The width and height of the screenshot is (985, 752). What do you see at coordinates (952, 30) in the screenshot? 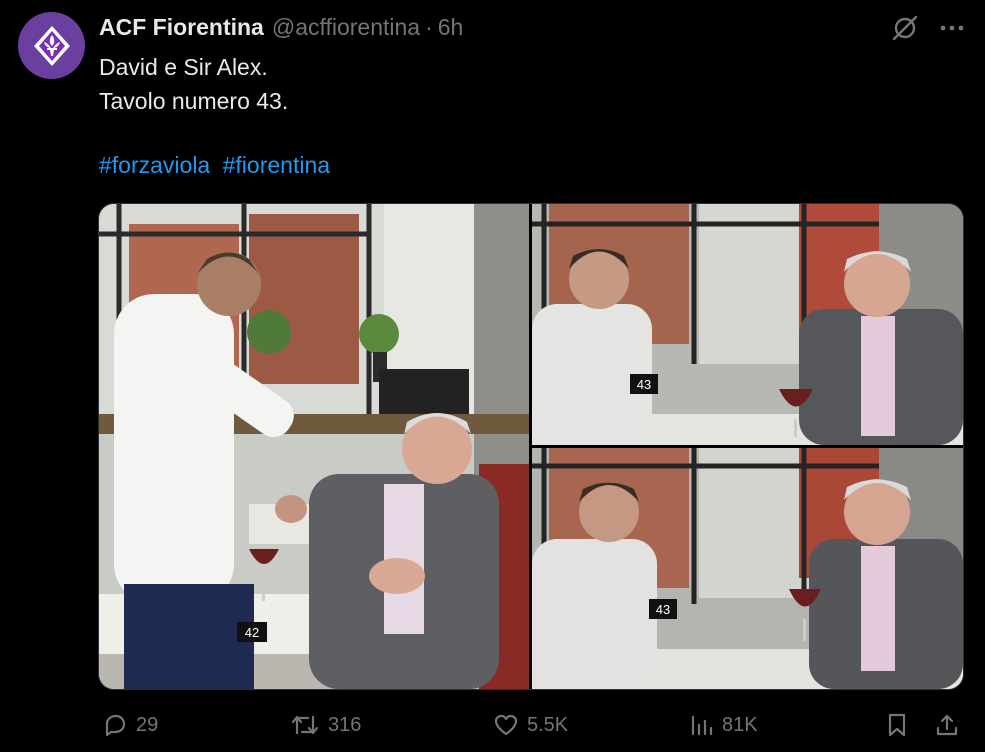
I see `more-icon` at bounding box center [952, 30].